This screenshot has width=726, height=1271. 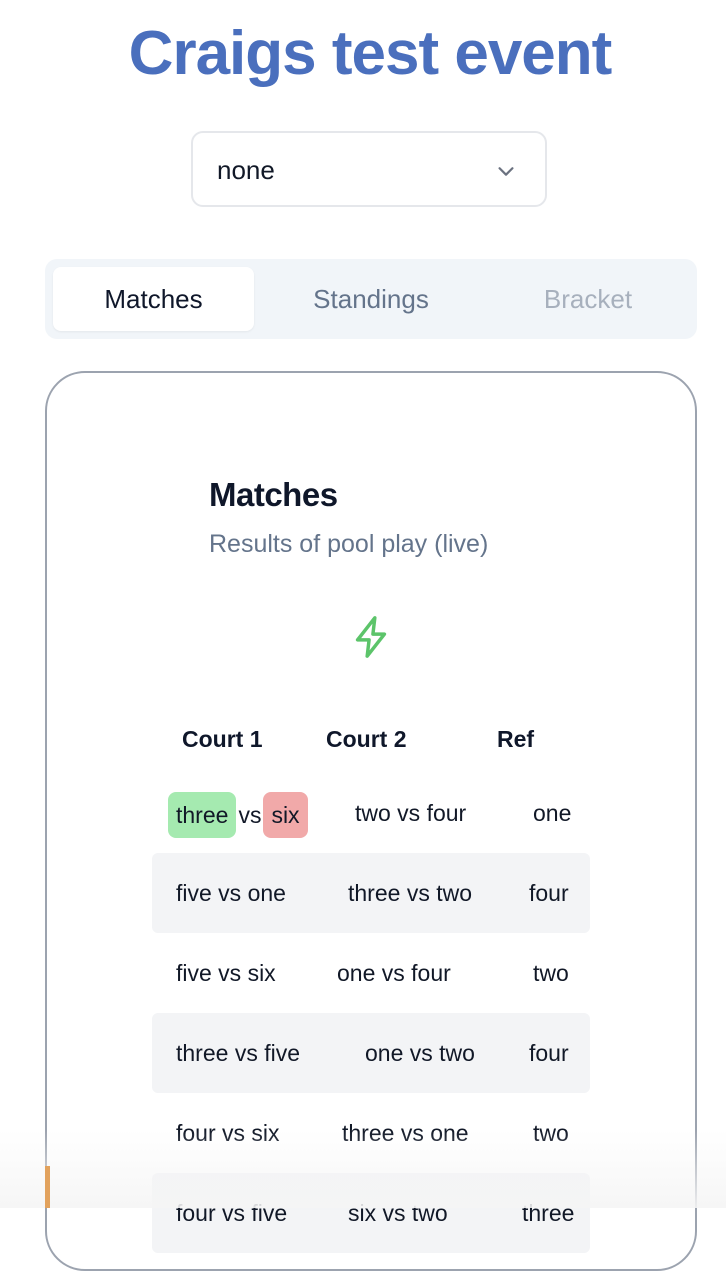 I want to click on view-tabs: Matches Standings Bracket, so click(x=371, y=299).